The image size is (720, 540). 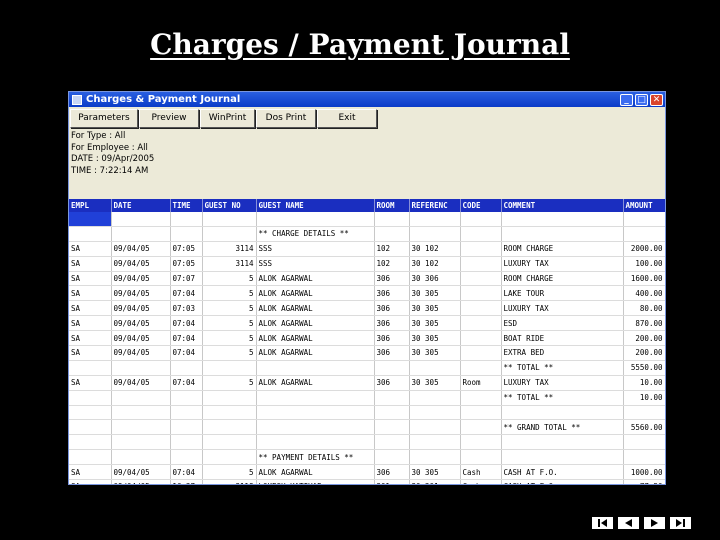 I want to click on column-header: CODE, so click(x=481, y=205).